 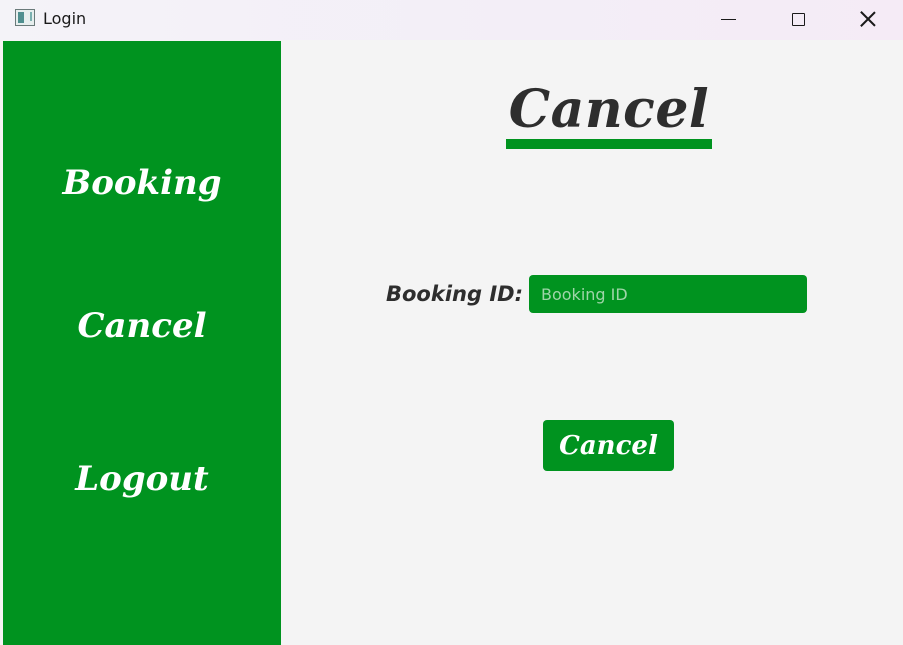 I want to click on minimize-icon, so click(x=728, y=19).